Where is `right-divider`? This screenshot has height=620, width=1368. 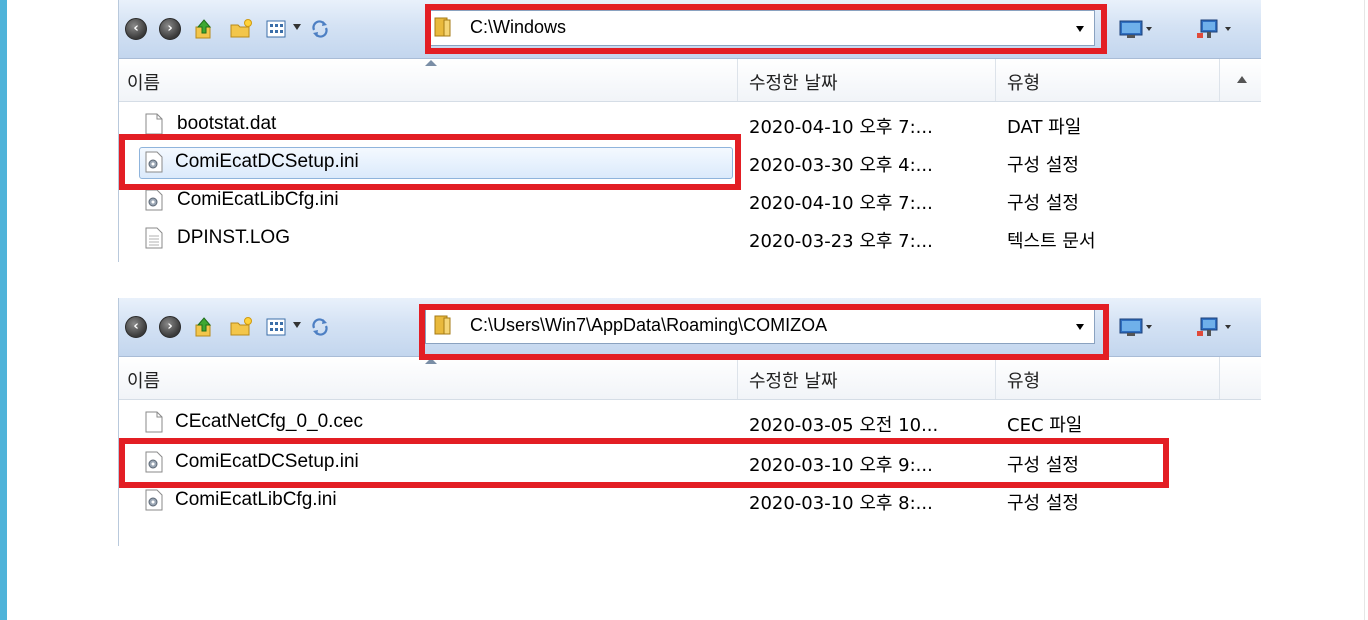 right-divider is located at coordinates (1364, 310).